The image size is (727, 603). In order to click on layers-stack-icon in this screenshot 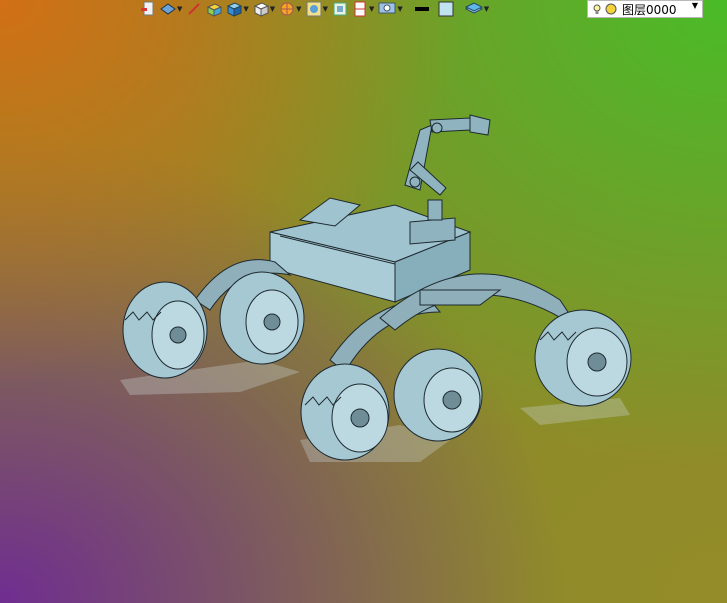, I will do `click(473, 8)`.